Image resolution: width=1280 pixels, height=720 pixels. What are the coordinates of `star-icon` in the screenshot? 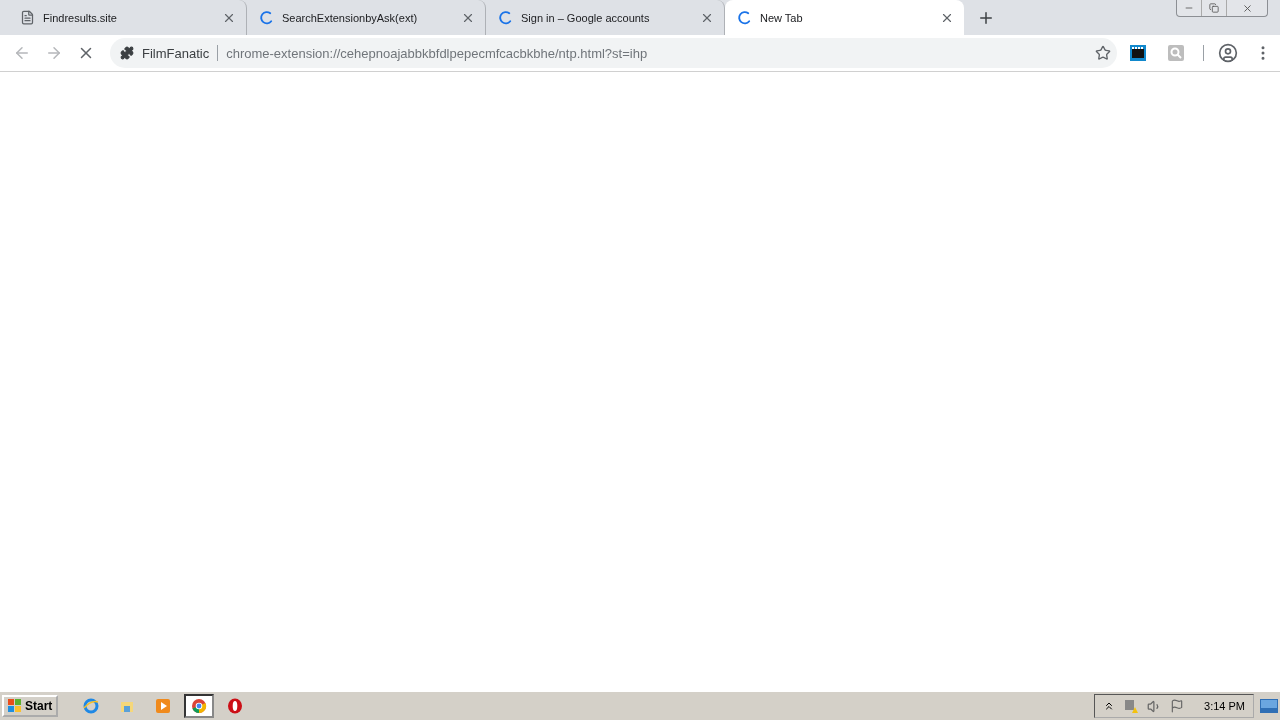 It's located at (1103, 53).